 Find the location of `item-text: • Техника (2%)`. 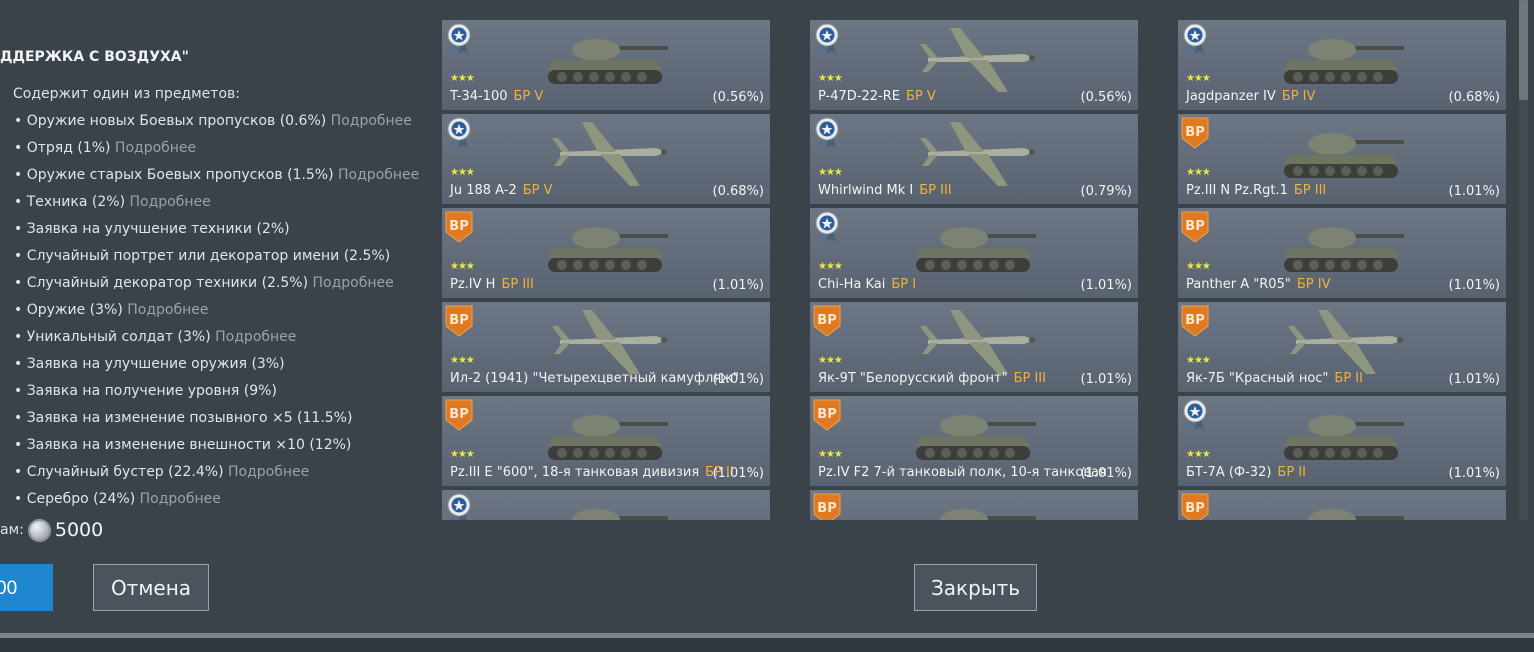

item-text: • Техника (2%) is located at coordinates (70, 202).